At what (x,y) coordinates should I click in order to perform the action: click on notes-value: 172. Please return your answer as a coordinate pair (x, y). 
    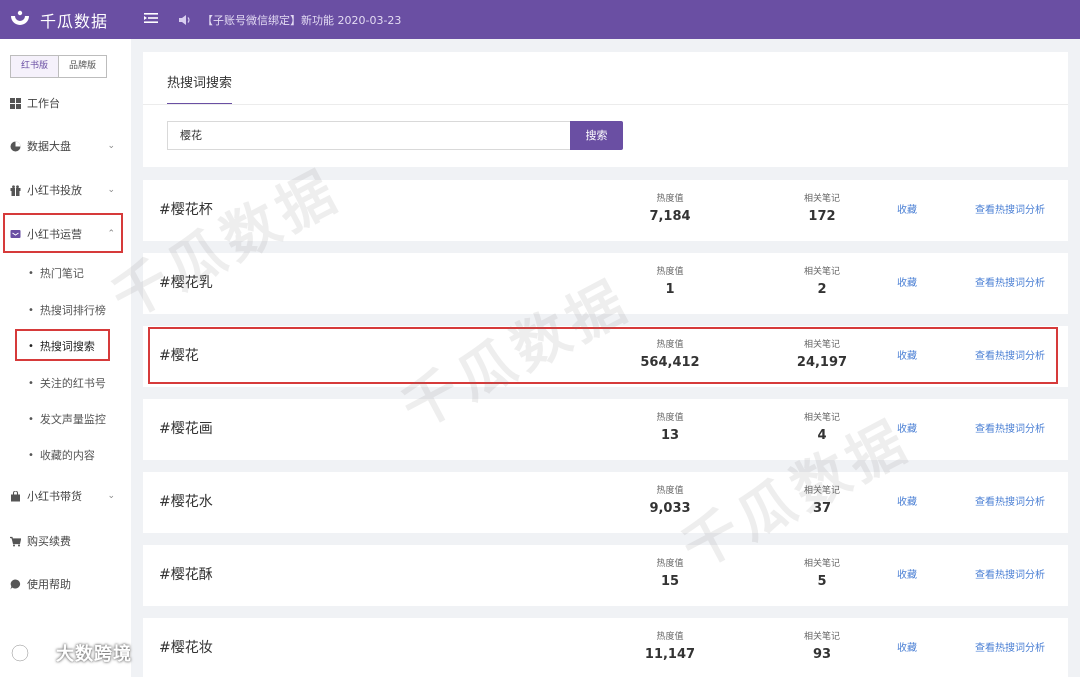
    Looking at the image, I should click on (822, 216).